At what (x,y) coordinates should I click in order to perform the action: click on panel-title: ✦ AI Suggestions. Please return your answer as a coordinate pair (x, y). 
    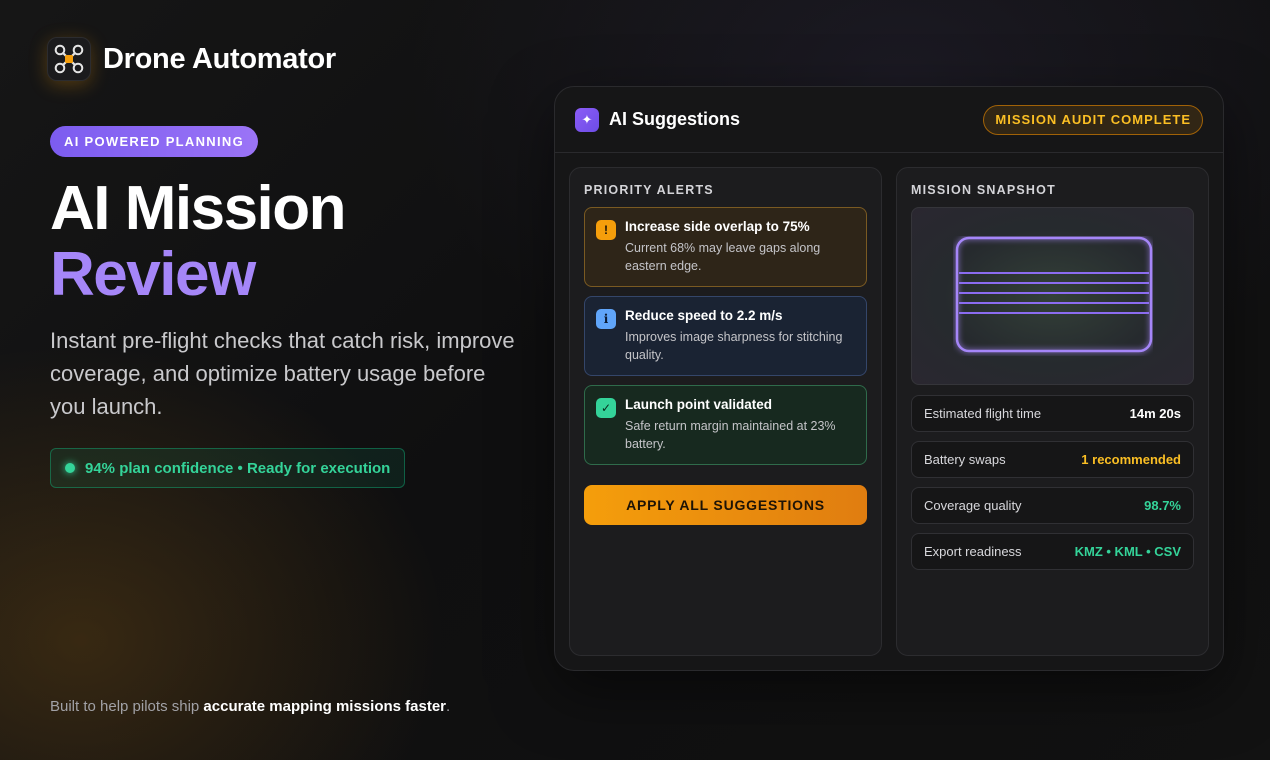
    Looking at the image, I should click on (658, 119).